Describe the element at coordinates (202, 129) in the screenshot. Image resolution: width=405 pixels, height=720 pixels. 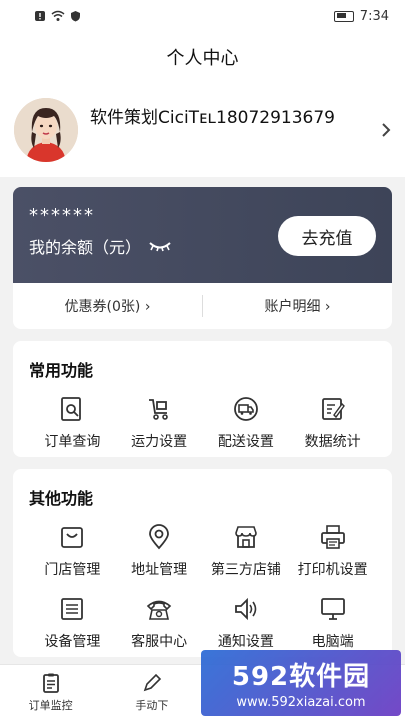
I see `profile-row: 软件策划CiciTᴇʟ18072913679` at that location.